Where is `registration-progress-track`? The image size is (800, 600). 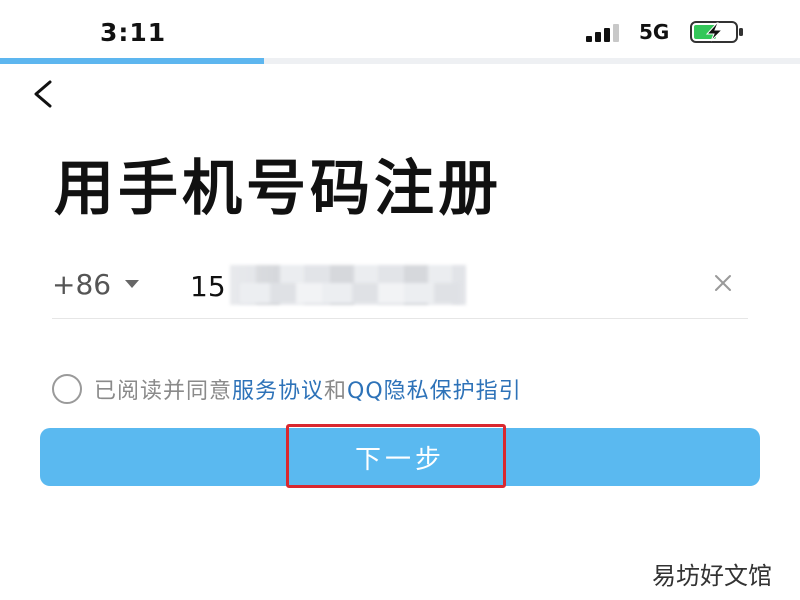
registration-progress-track is located at coordinates (400, 61).